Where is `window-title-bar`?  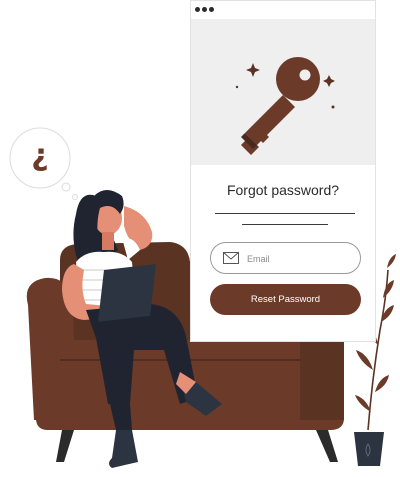 window-title-bar is located at coordinates (283, 10).